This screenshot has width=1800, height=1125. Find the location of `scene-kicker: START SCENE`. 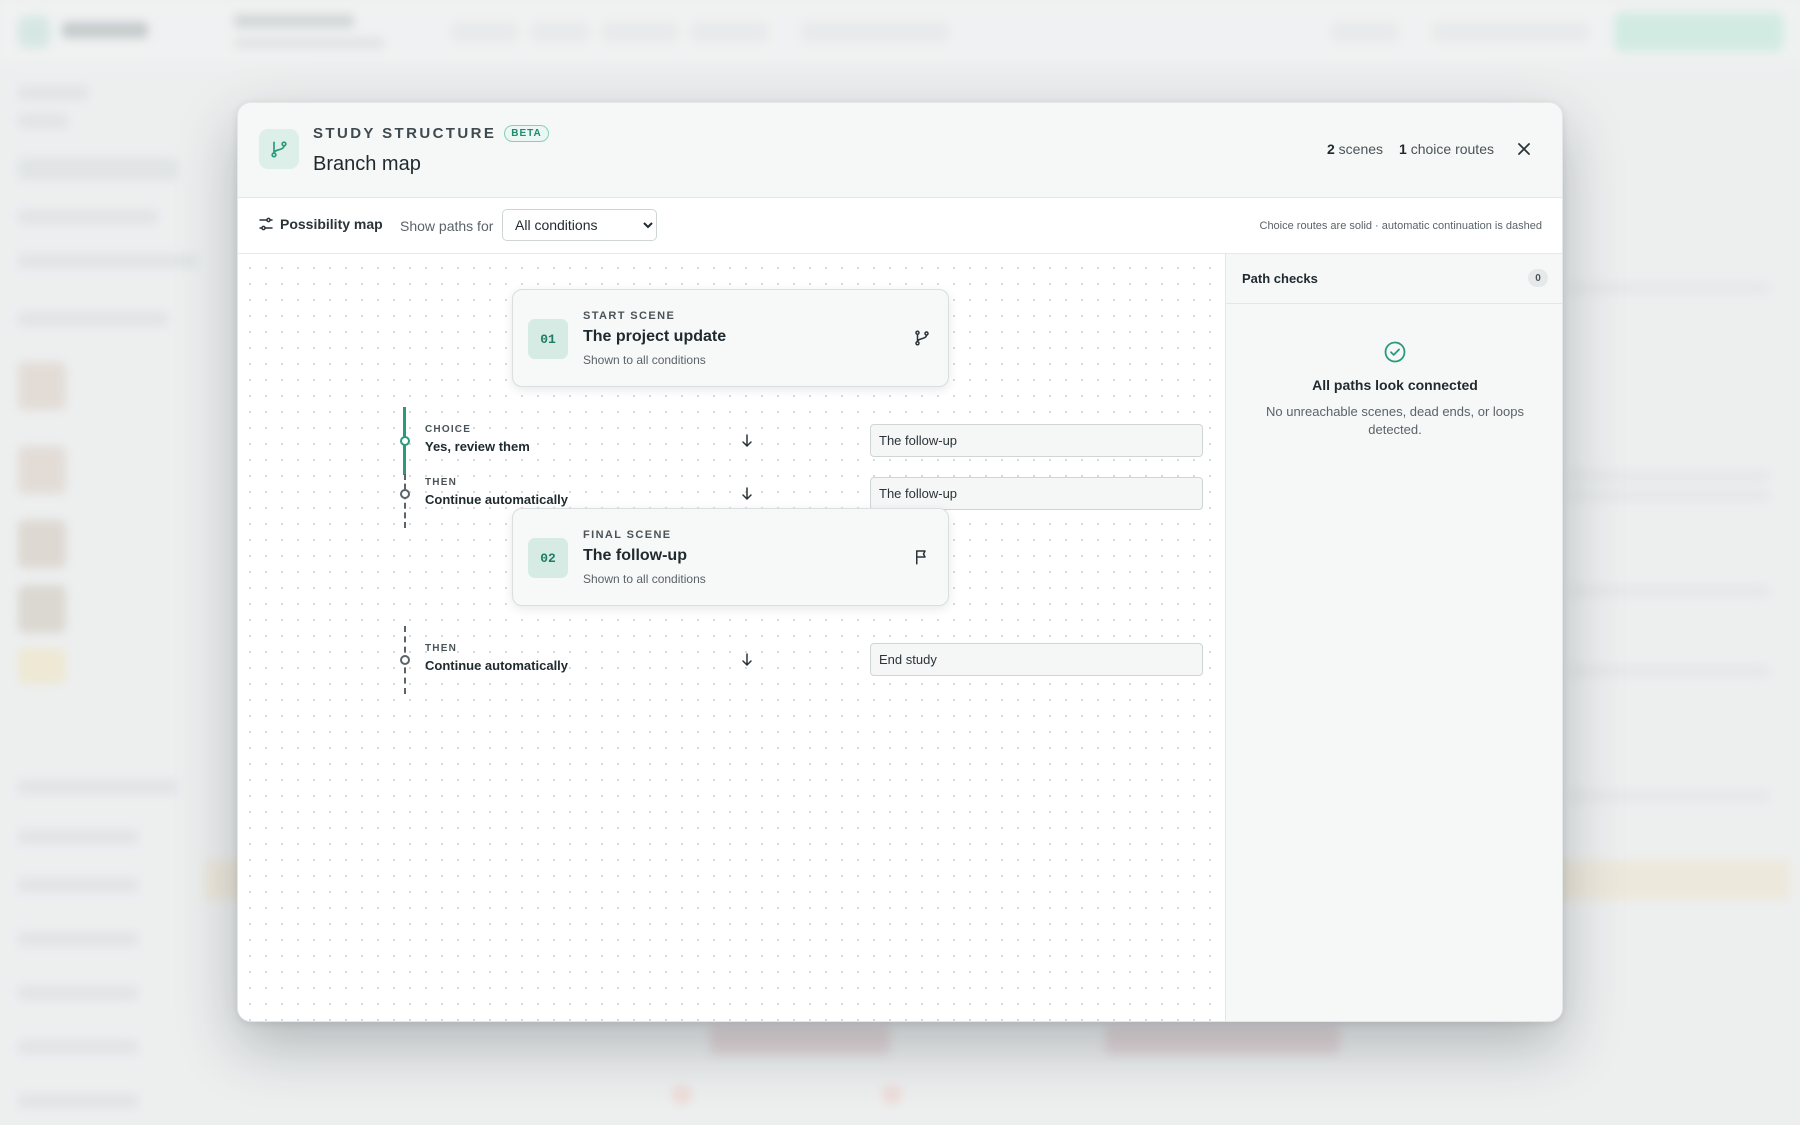

scene-kicker: START SCENE is located at coordinates (629, 316).